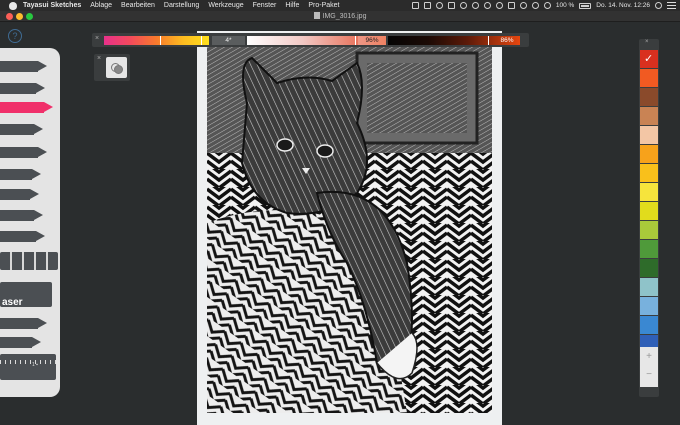 The image size is (680, 425). I want to click on wifi-icon, so click(535, 5).